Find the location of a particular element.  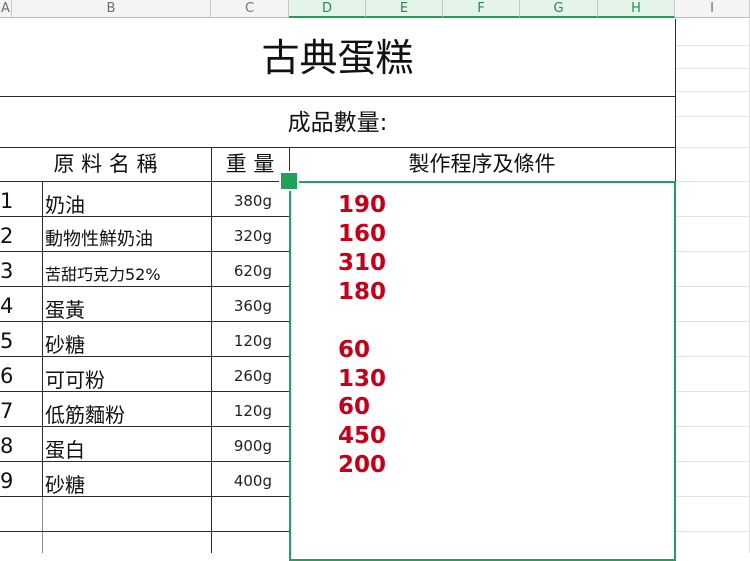

ingredient-cell: 可可粉 is located at coordinates (75, 378).